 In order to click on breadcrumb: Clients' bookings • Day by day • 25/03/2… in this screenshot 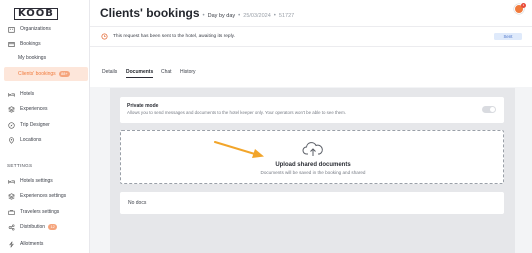, I will do `click(197, 13)`.